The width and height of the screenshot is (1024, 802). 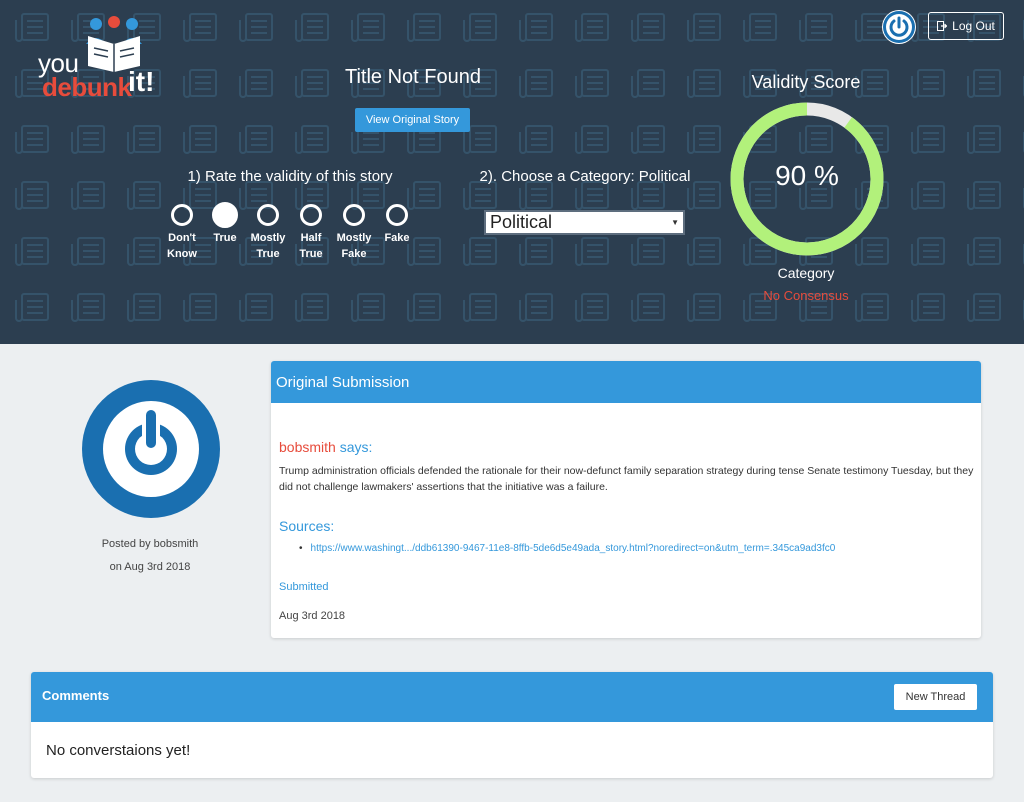 I want to click on posted-by: Posted by bobsmith, so click(x=150, y=544).